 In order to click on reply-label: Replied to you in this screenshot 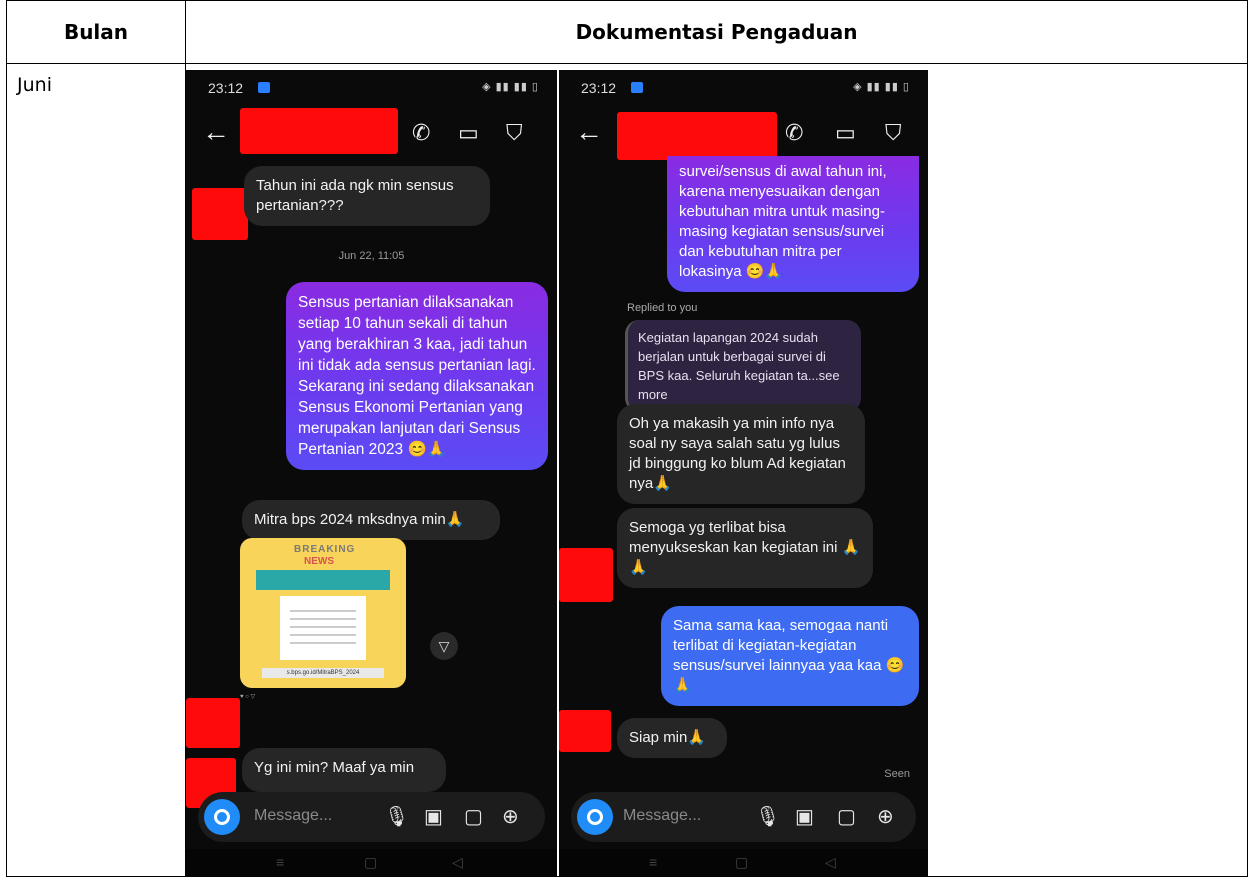, I will do `click(662, 308)`.